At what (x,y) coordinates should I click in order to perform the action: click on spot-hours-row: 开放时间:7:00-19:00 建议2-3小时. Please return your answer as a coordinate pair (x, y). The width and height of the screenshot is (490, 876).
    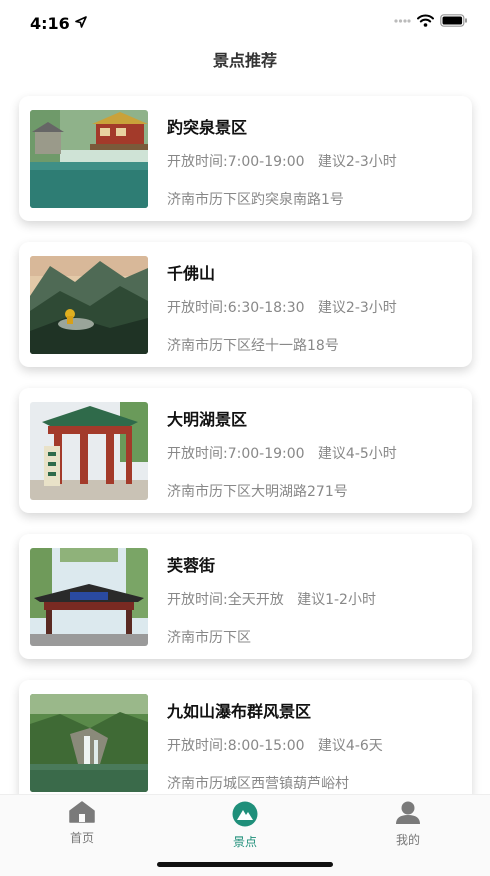
    Looking at the image, I should click on (282, 161).